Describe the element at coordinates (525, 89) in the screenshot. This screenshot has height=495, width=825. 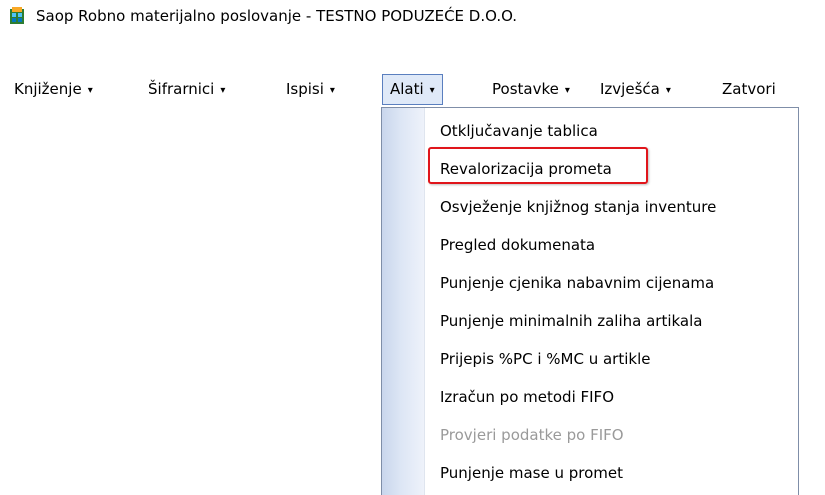
I see `menu-postavke-label: Postavke` at that location.